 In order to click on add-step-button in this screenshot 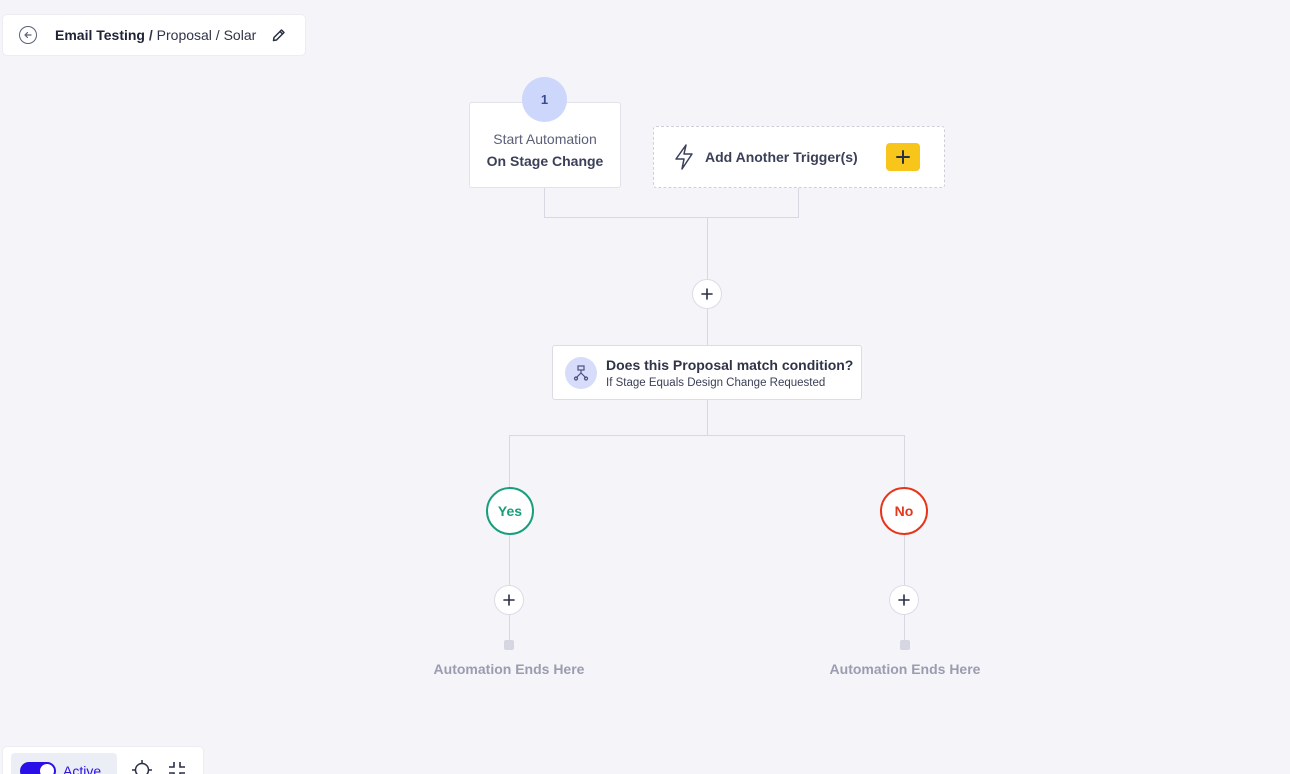, I will do `click(707, 294)`.